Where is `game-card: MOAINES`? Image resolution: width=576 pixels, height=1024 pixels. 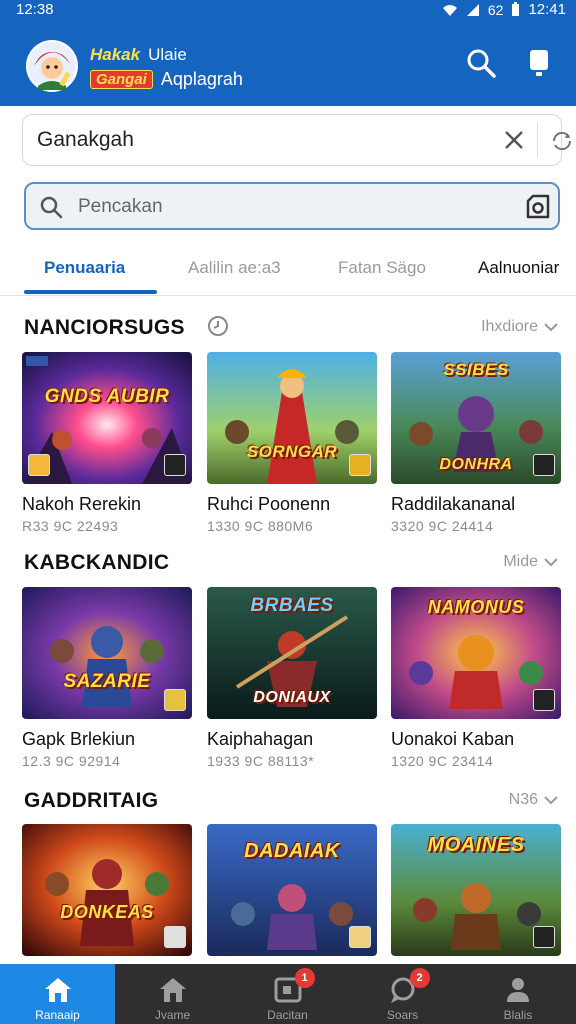
game-card: MOAINES is located at coordinates (476, 890).